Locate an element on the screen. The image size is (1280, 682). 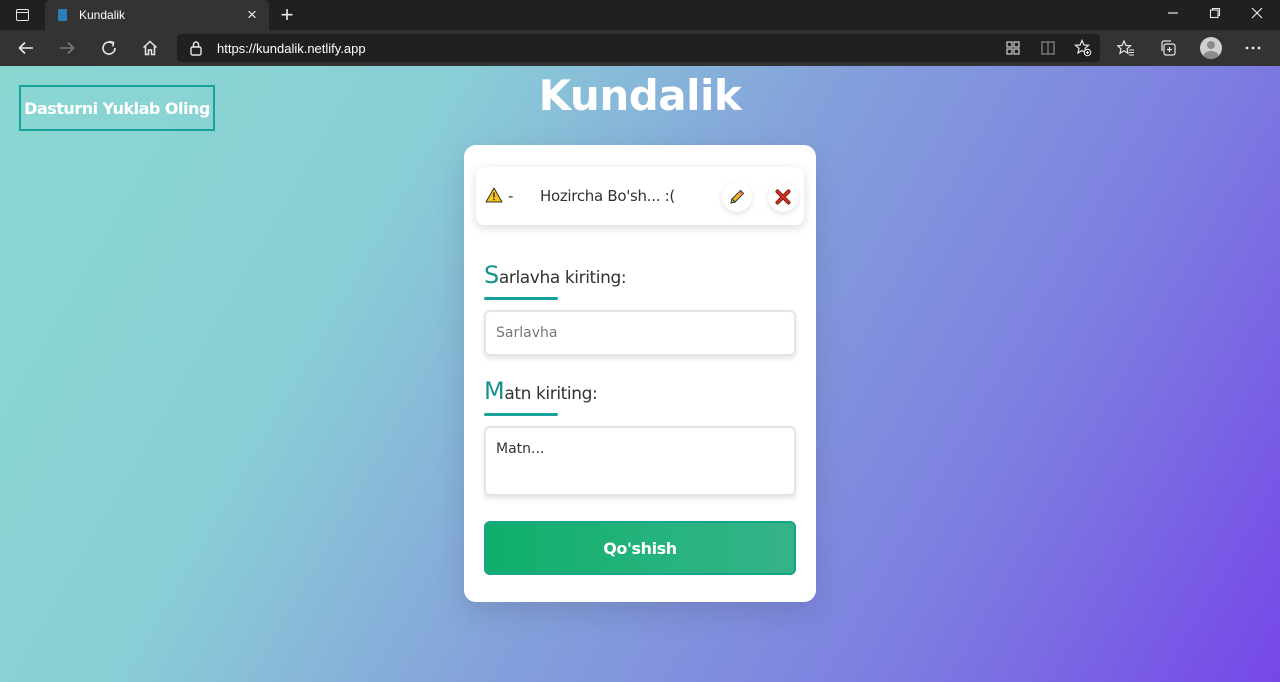
tab-actions-icon is located at coordinates (22, 15).